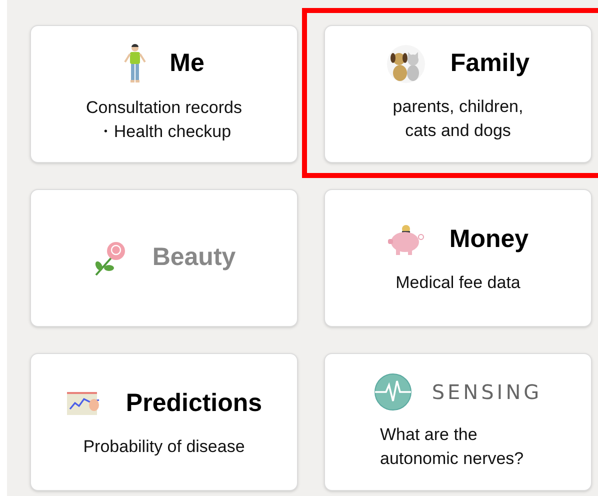 The height and width of the screenshot is (496, 598). What do you see at coordinates (489, 240) in the screenshot?
I see `card-title: Money` at bounding box center [489, 240].